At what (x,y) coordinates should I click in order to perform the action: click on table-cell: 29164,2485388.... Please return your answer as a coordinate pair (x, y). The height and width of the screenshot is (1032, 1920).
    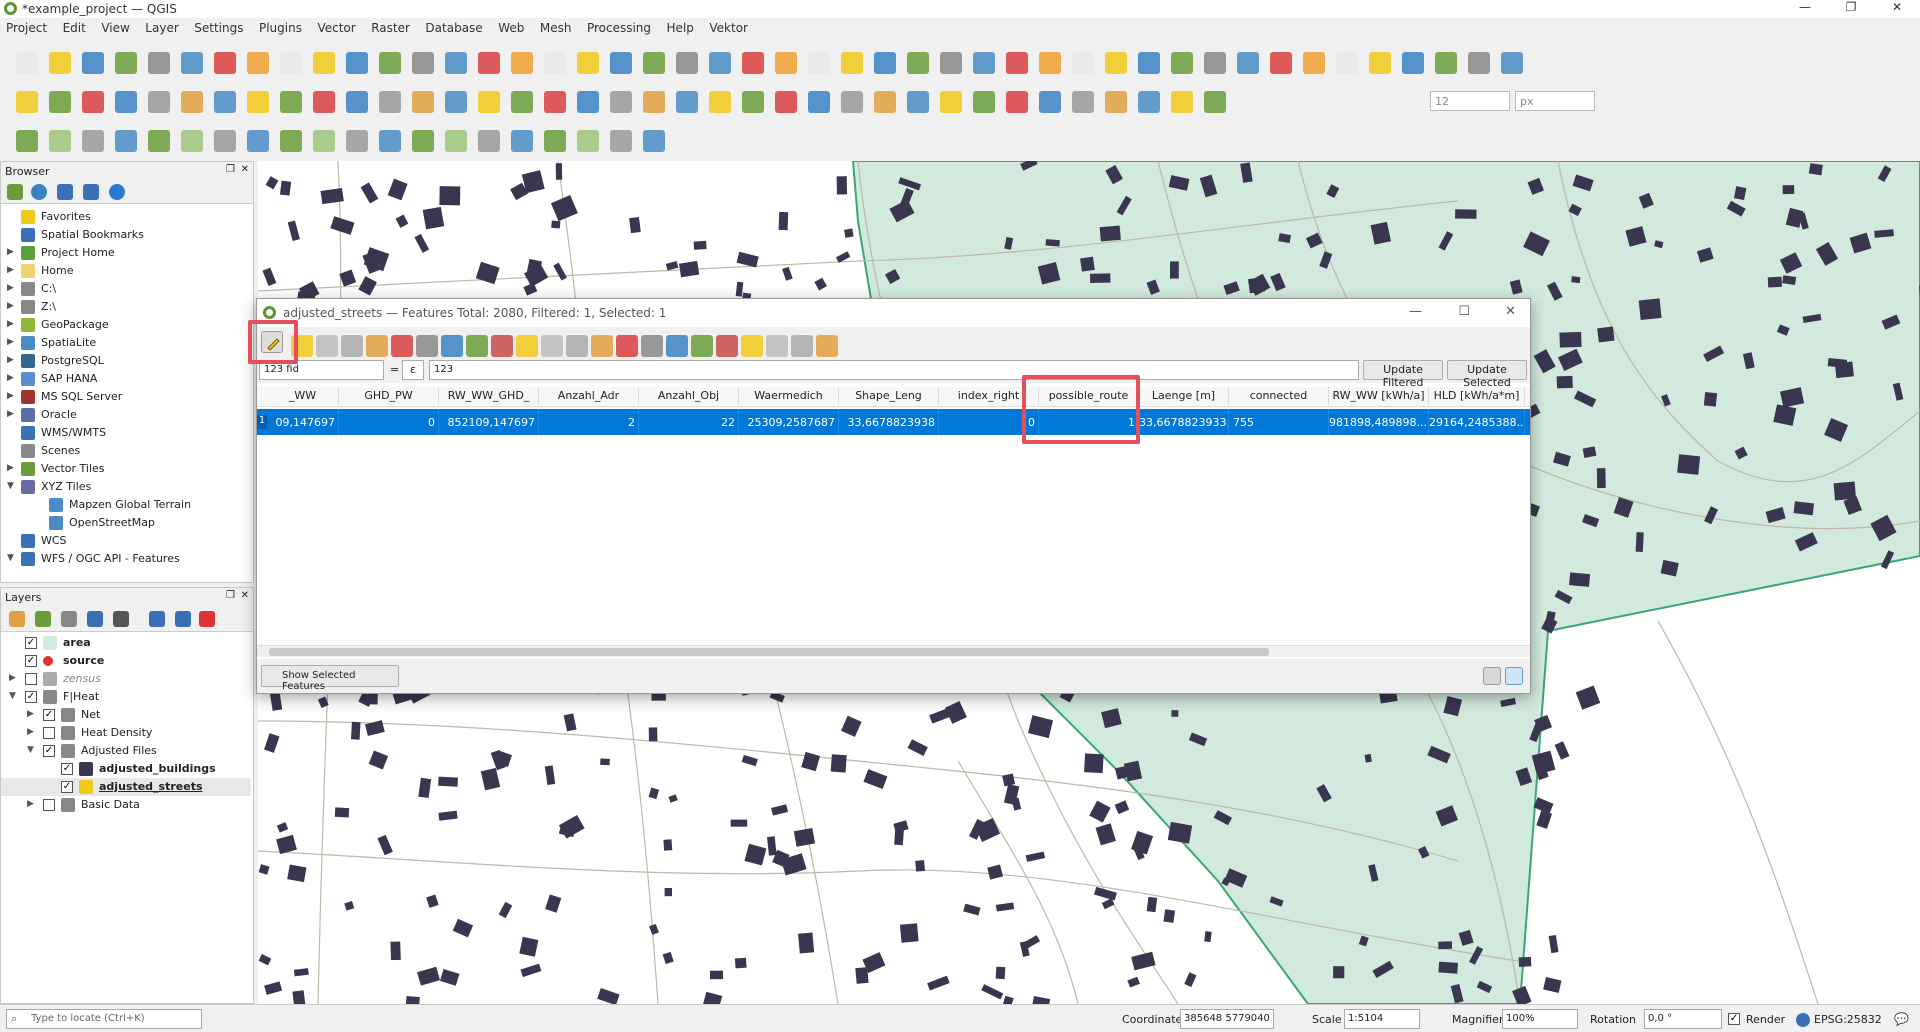
    Looking at the image, I should click on (1477, 422).